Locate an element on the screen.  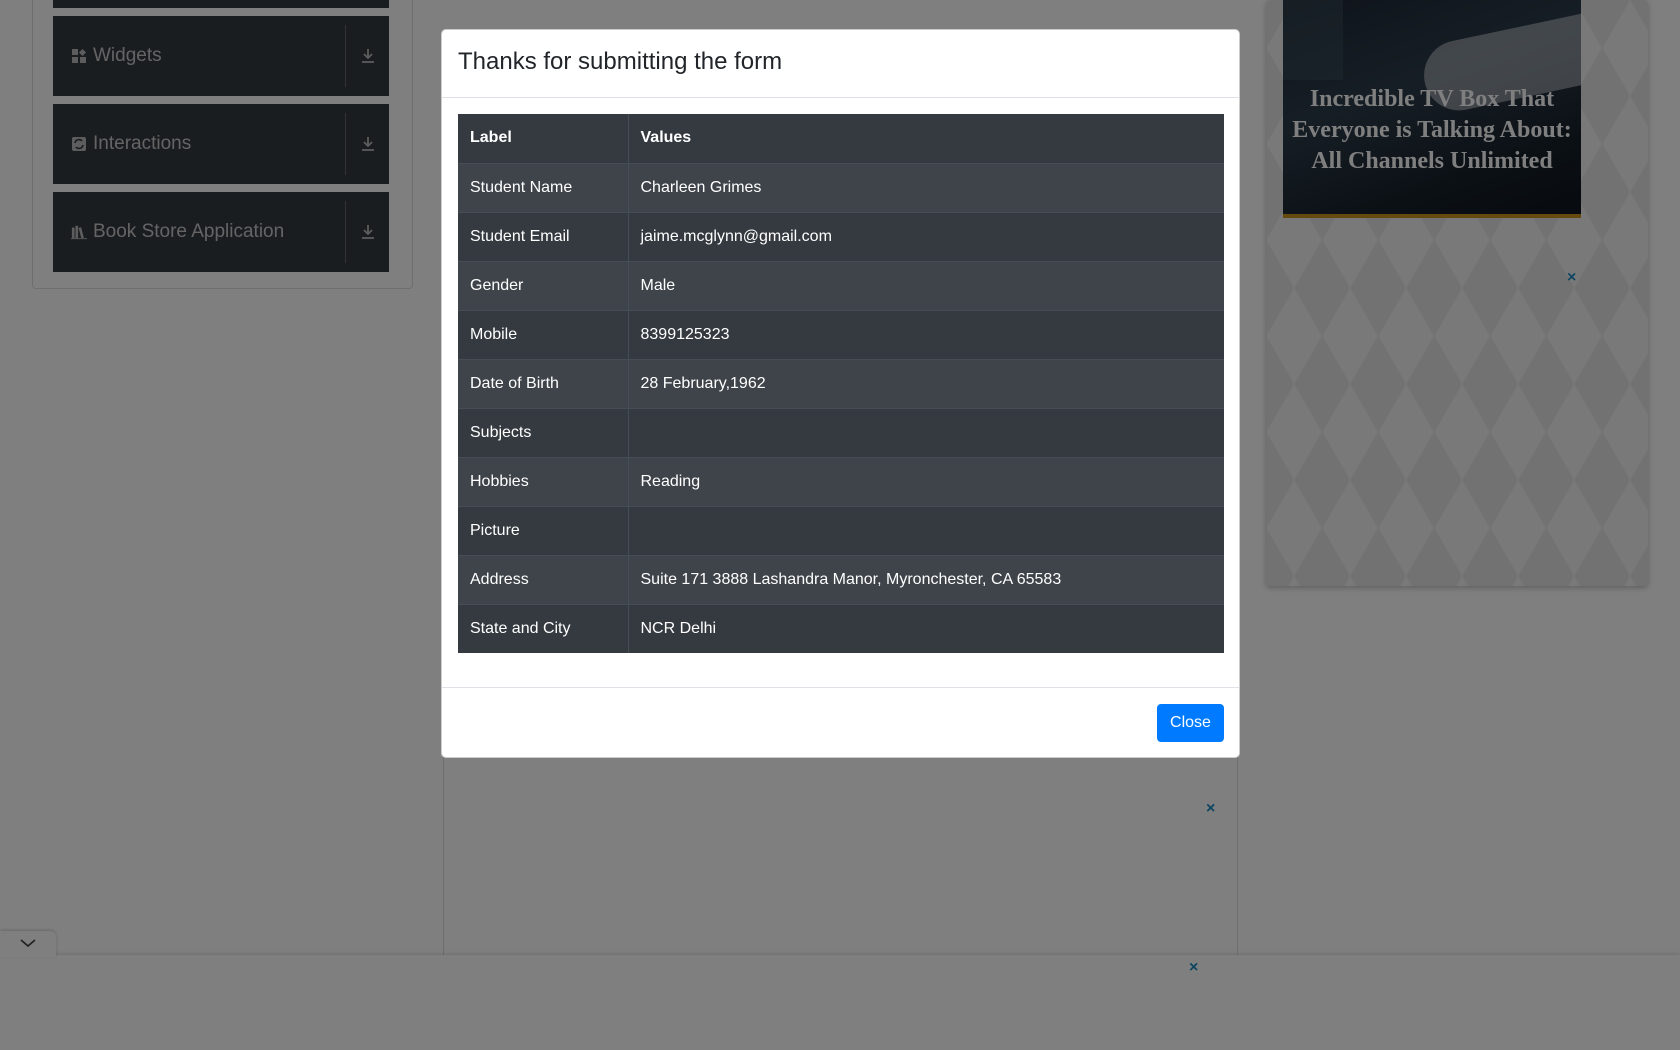
table-row: Mobile 8399125323 is located at coordinates (841, 334).